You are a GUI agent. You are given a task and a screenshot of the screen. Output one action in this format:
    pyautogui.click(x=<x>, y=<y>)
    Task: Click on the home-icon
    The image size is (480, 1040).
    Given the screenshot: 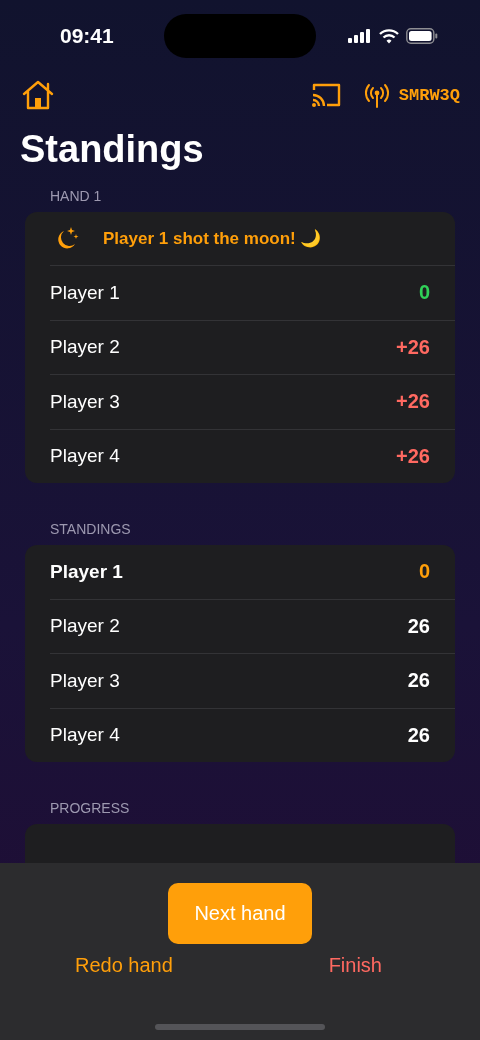 What is the action you would take?
    pyautogui.click(x=38, y=95)
    